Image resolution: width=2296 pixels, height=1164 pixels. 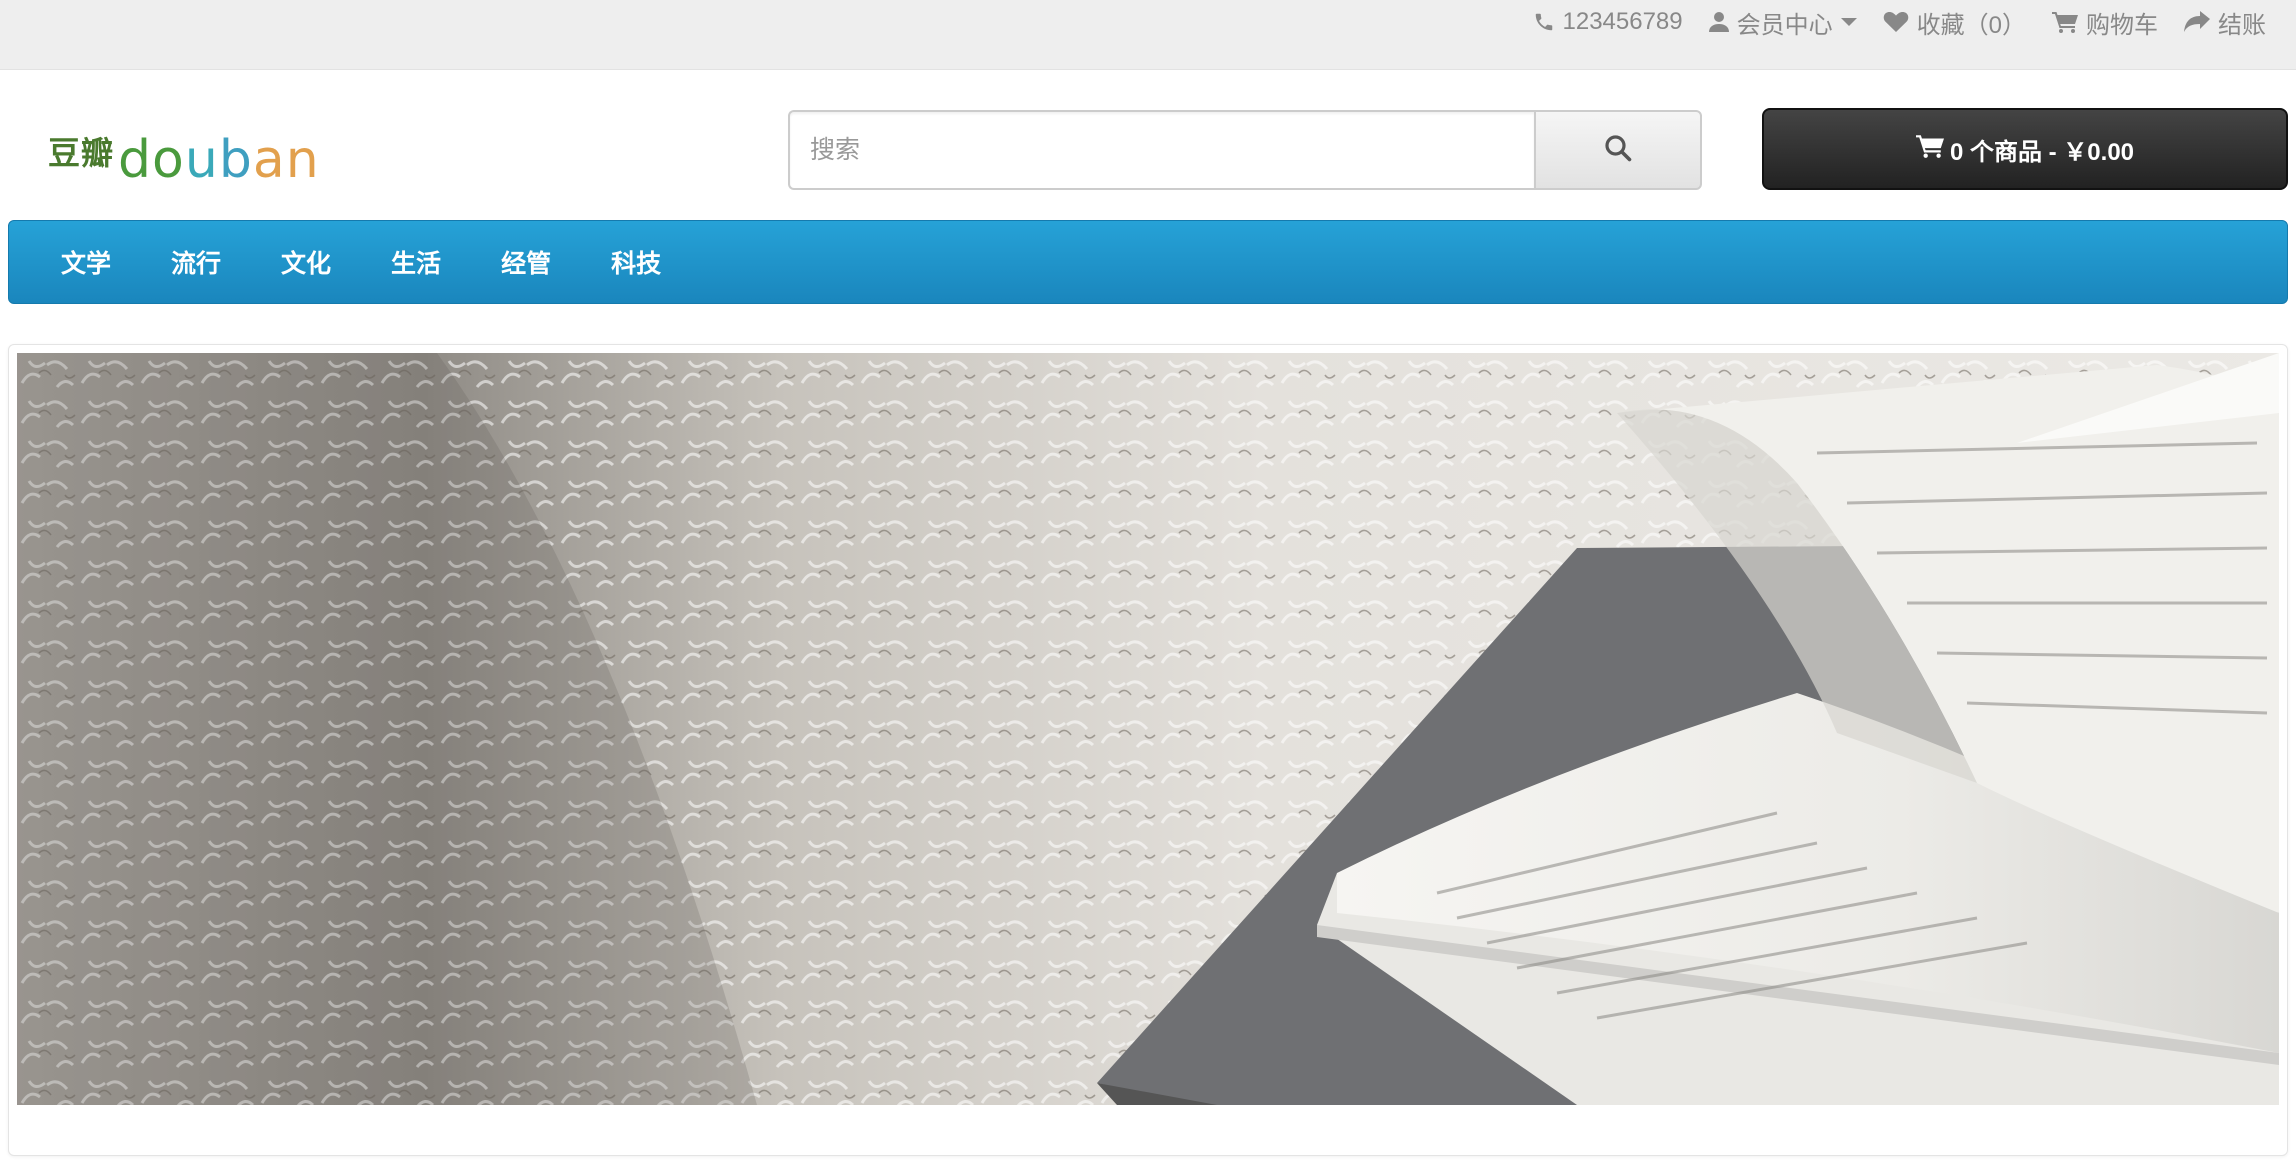 What do you see at coordinates (86, 262) in the screenshot?
I see `nav-item-literature: 文学` at bounding box center [86, 262].